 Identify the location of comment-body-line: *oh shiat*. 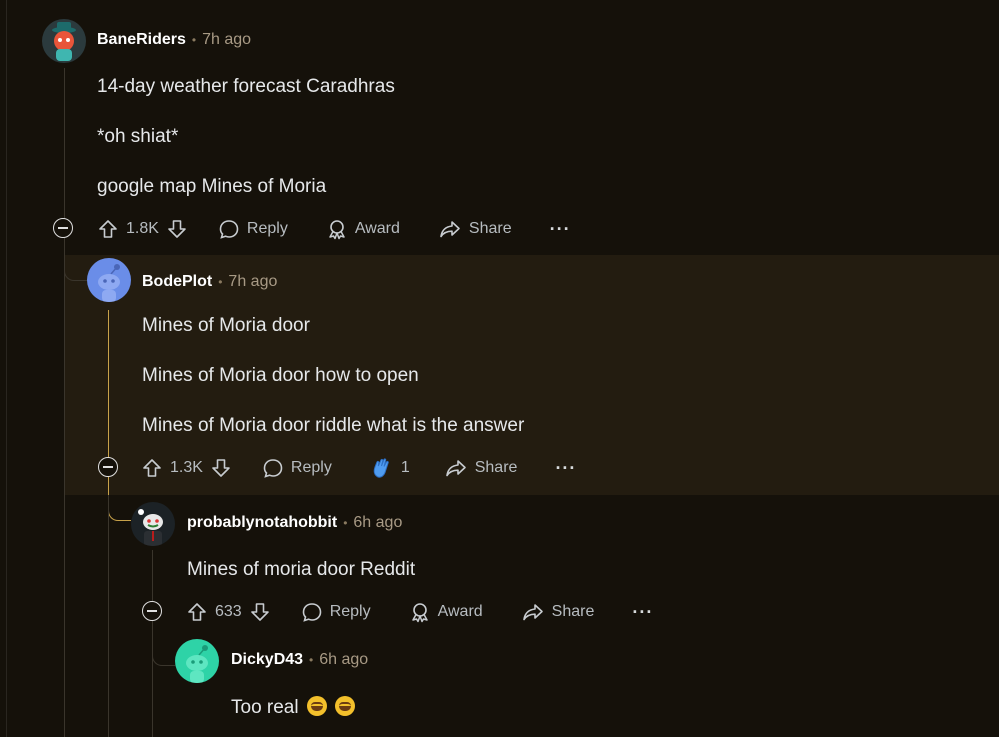
(138, 136).